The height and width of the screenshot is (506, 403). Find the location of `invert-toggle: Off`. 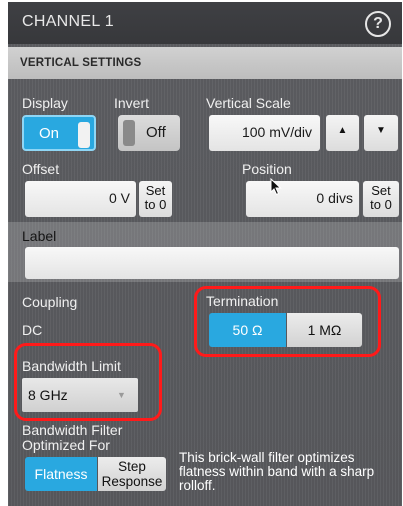

invert-toggle: Off is located at coordinates (149, 133).